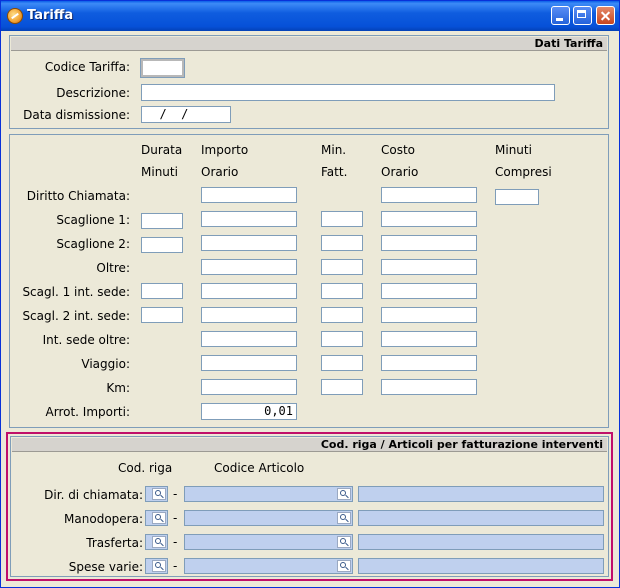  What do you see at coordinates (76, 115) in the screenshot?
I see `data-dismissione-label: Data dismissione:` at bounding box center [76, 115].